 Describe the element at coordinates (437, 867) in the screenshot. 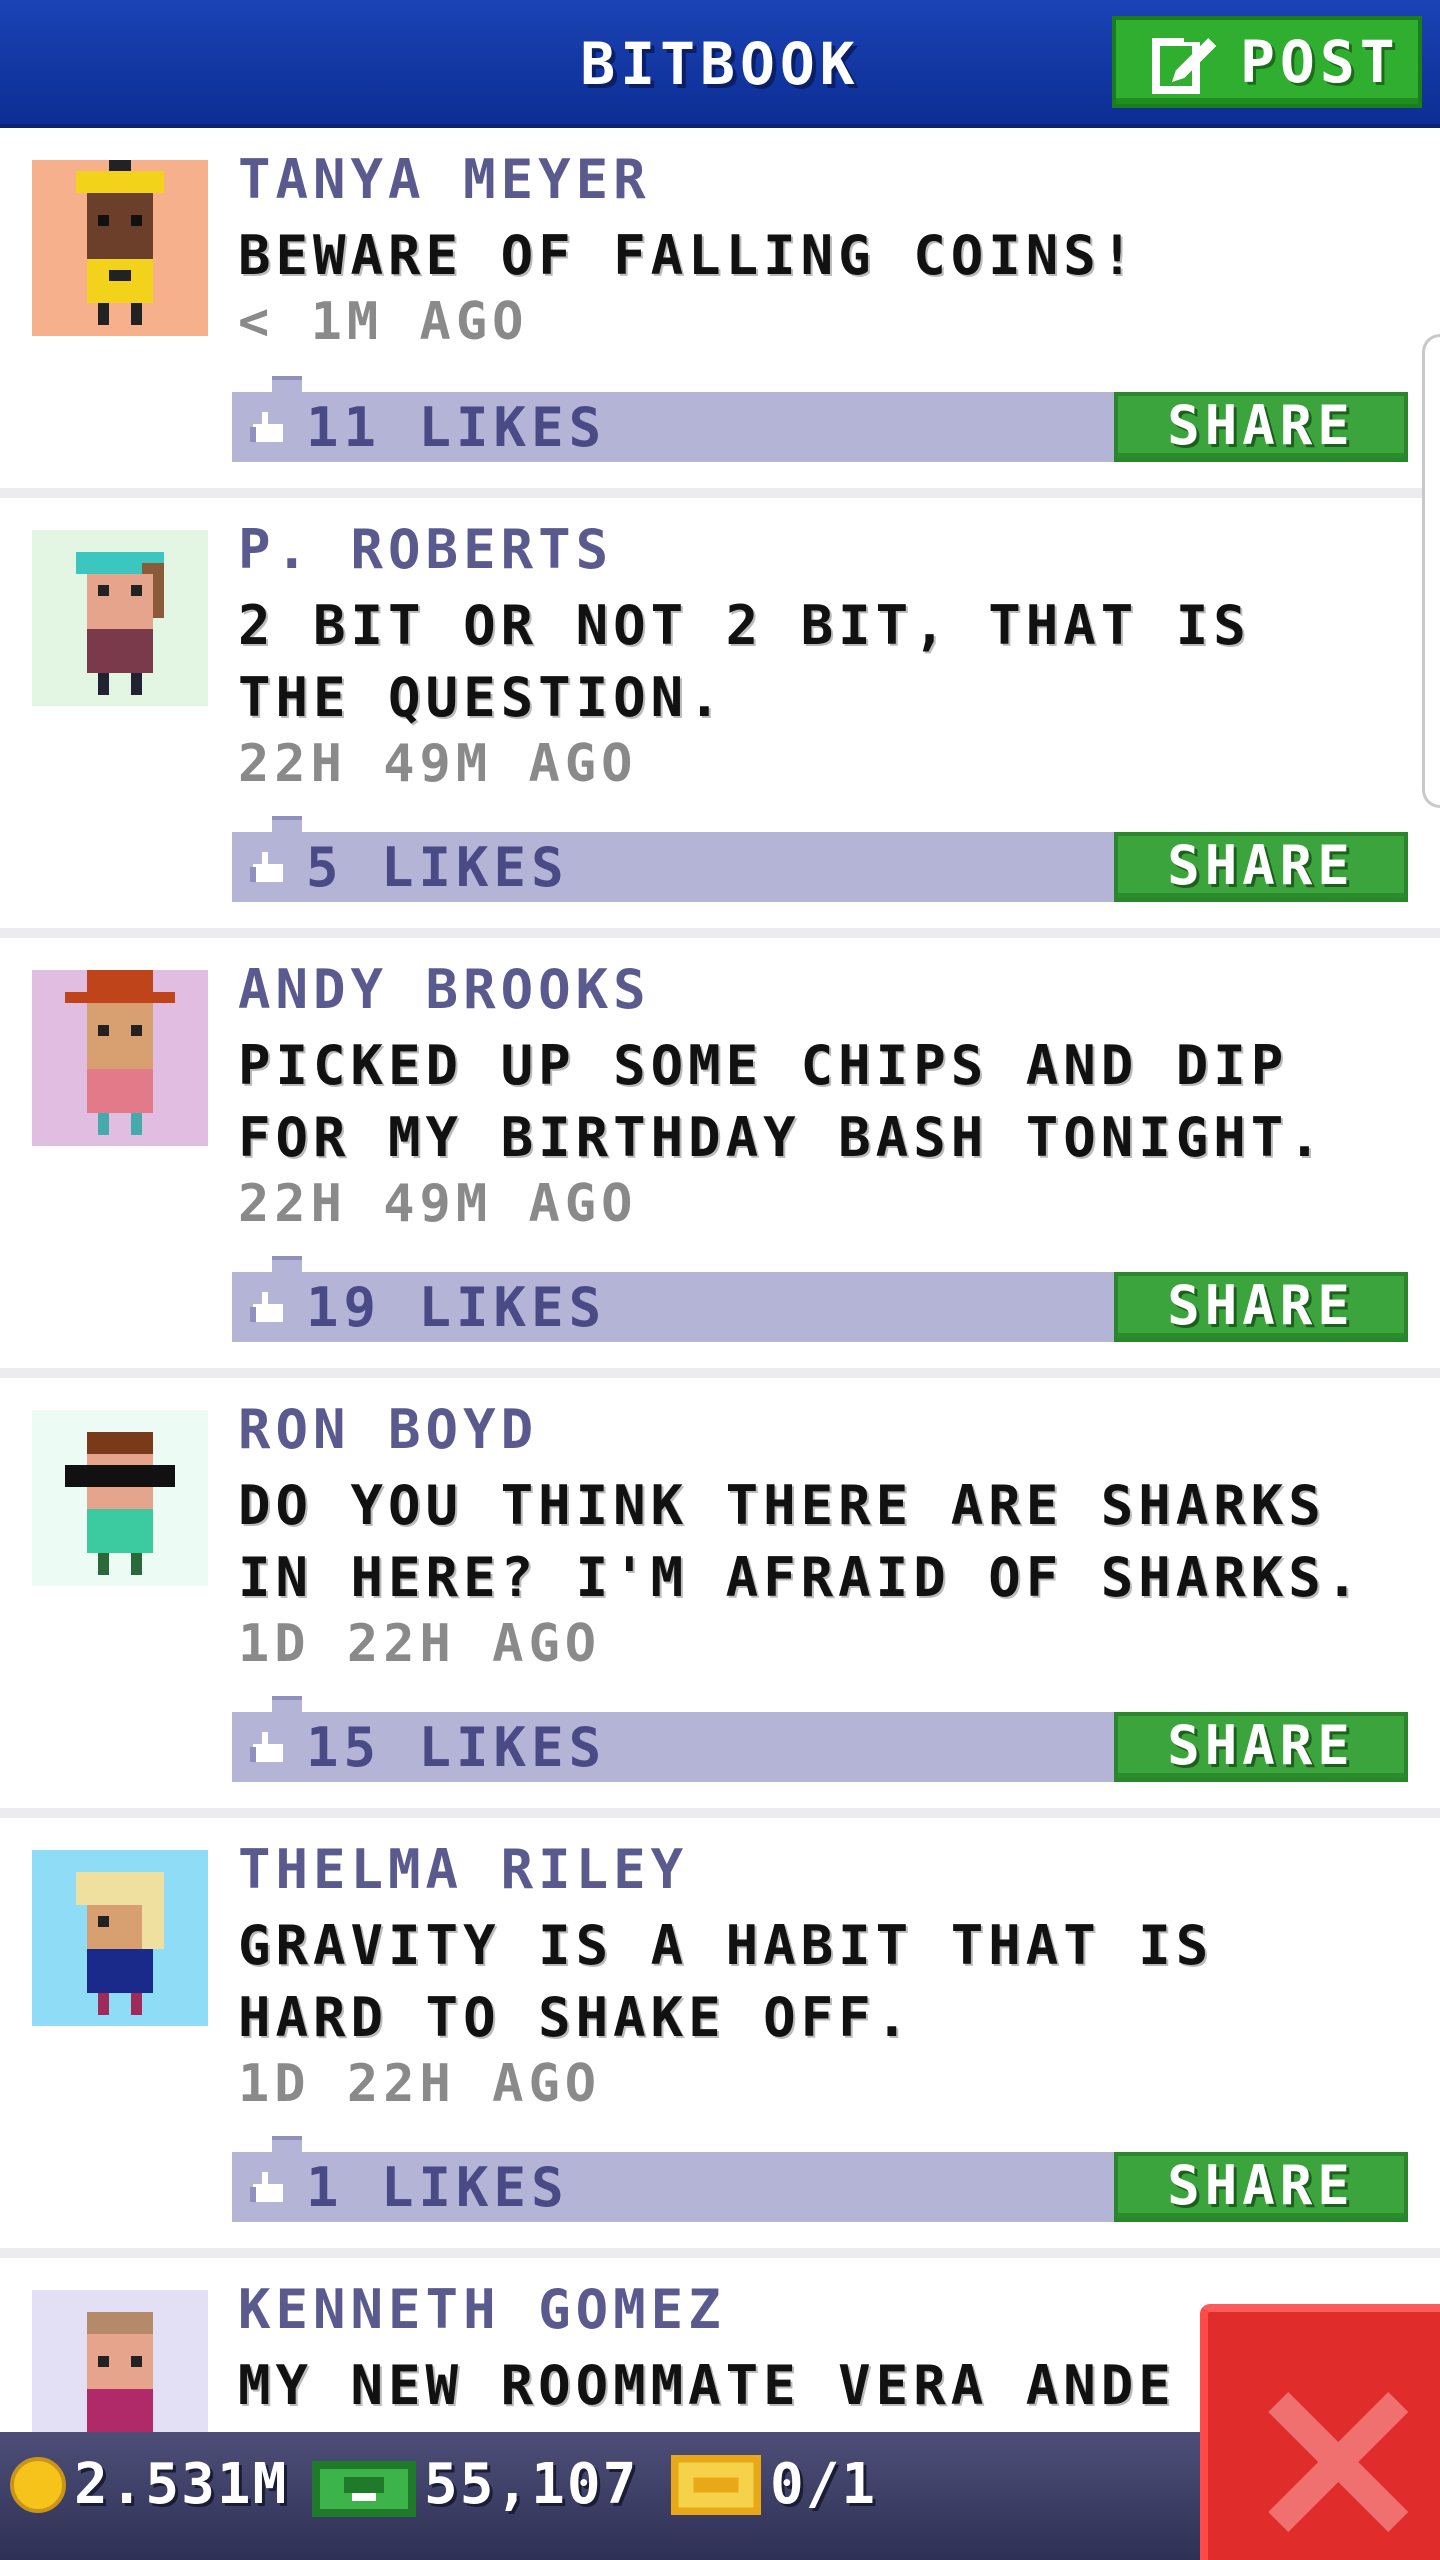

I see `like-count: 5 LIKES` at that location.